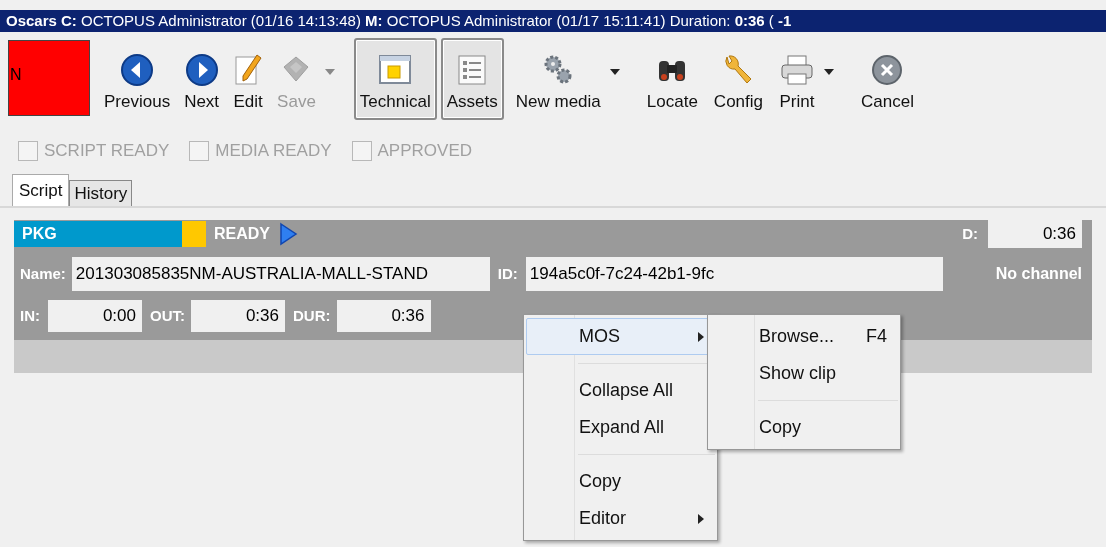 This screenshot has height=547, width=1106. I want to click on play-icon, so click(288, 234).